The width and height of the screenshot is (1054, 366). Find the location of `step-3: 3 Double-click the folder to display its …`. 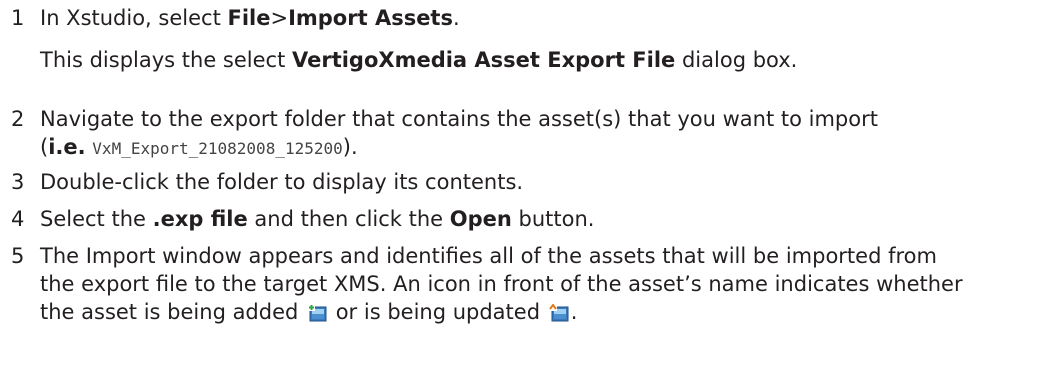

step-3: 3 Double-click the folder to display its … is located at coordinates (267, 182).